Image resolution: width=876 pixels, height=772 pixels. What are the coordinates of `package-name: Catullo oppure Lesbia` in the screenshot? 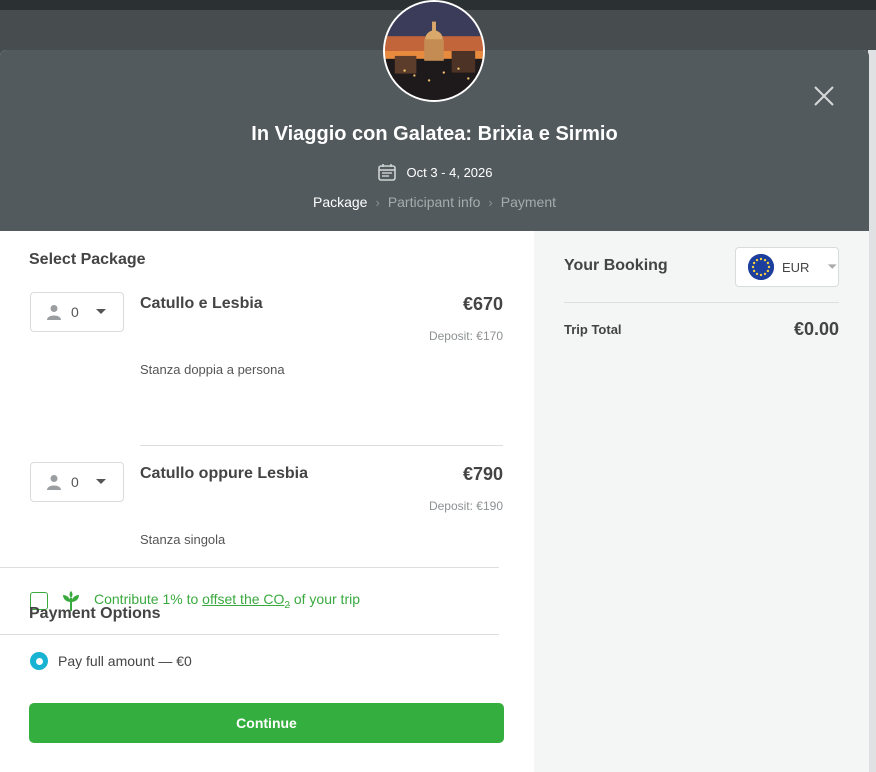 It's located at (224, 473).